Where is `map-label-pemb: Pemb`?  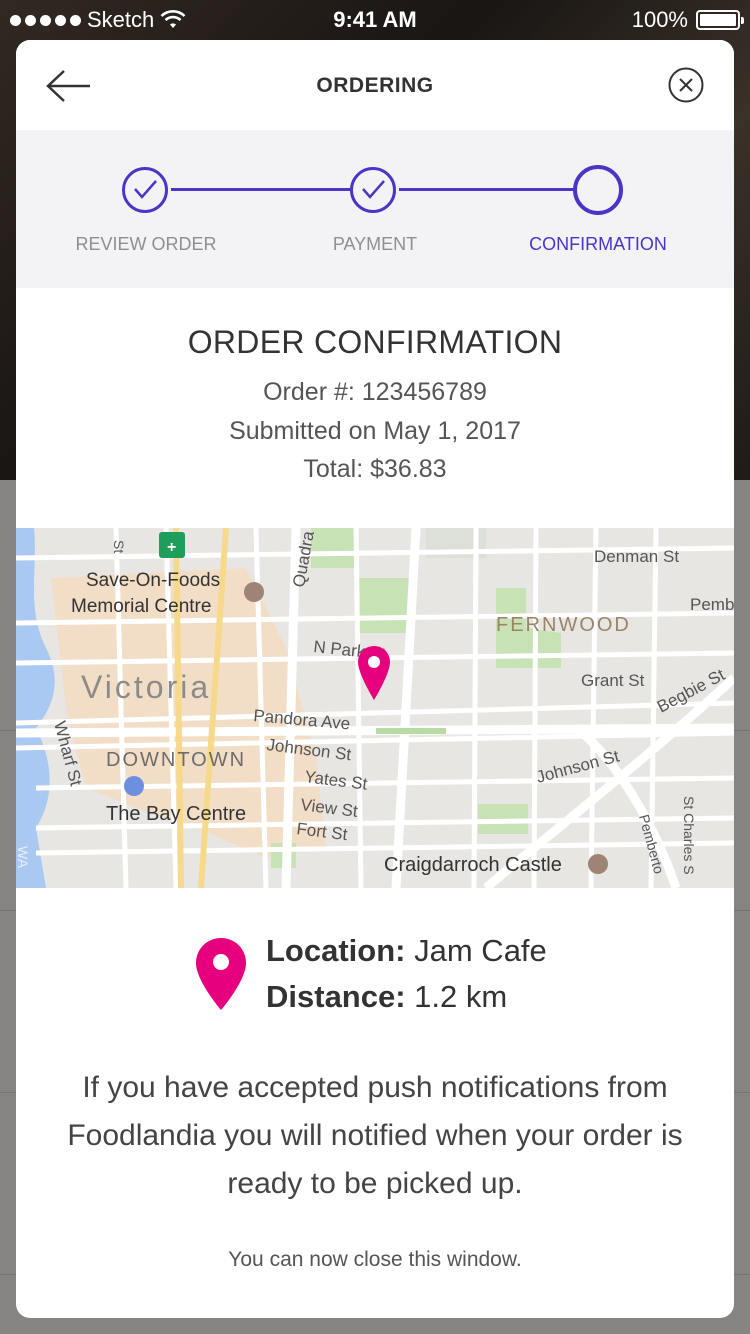
map-label-pemb: Pemb is located at coordinates (712, 604).